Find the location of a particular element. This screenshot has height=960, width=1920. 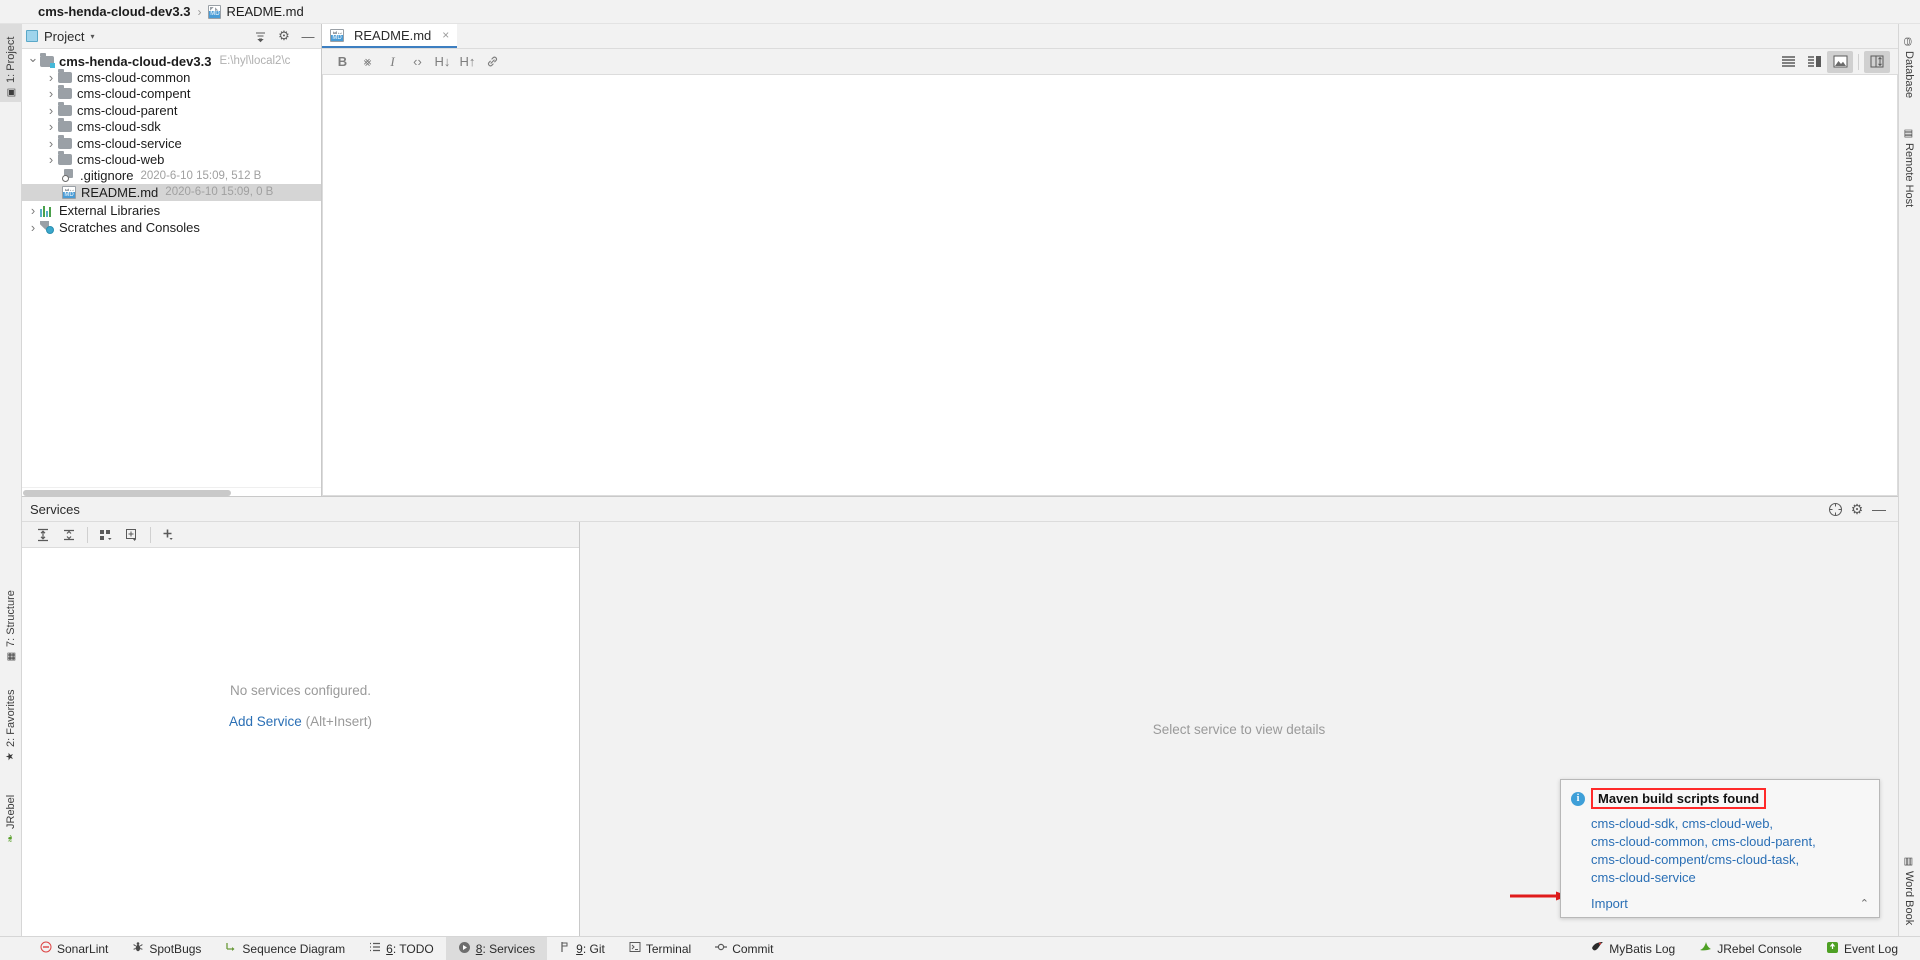

sidebar-item-database: ⛁ Database is located at coordinates (1909, 71).